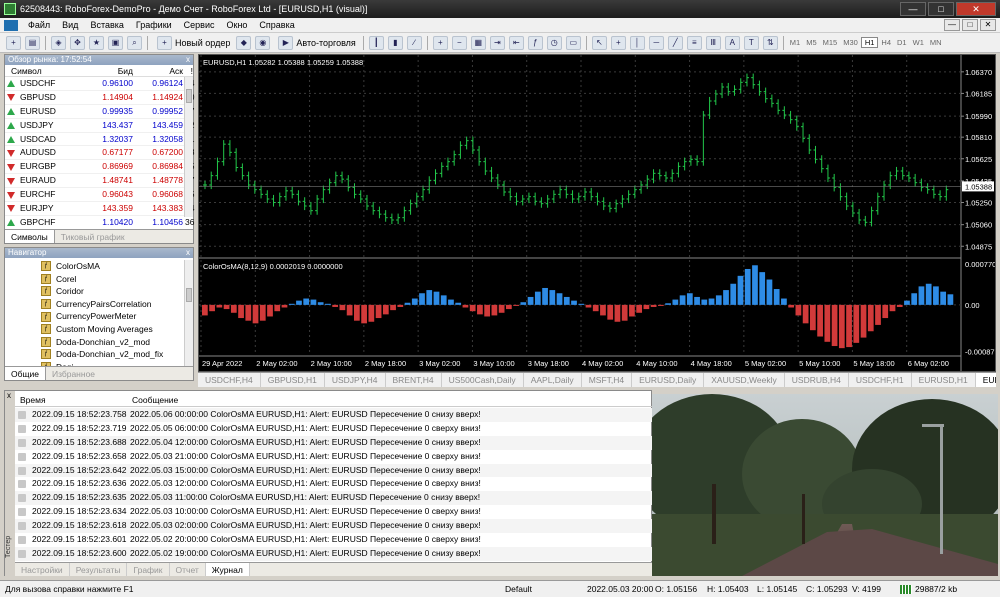 This screenshot has width=1000, height=597. What do you see at coordinates (99, 140) in the screenshot?
I see `market-watch-row: USDCAD1.320371.3205821` at bounding box center [99, 140].